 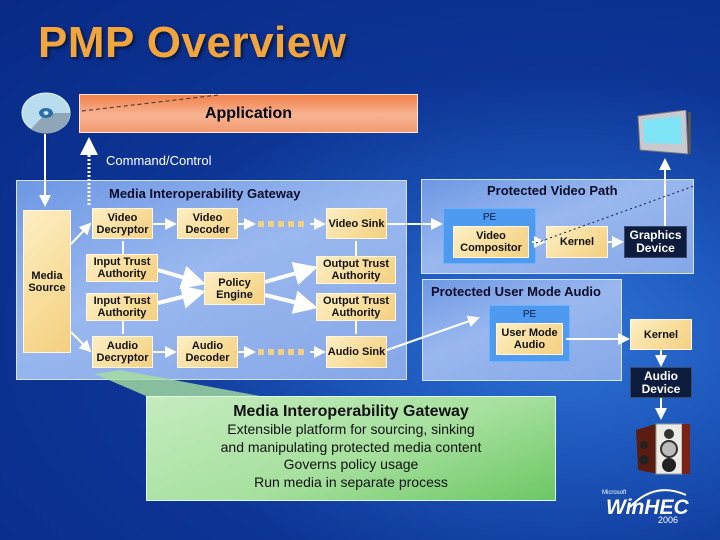 I want to click on video-pe-label: PE, so click(x=489, y=217).